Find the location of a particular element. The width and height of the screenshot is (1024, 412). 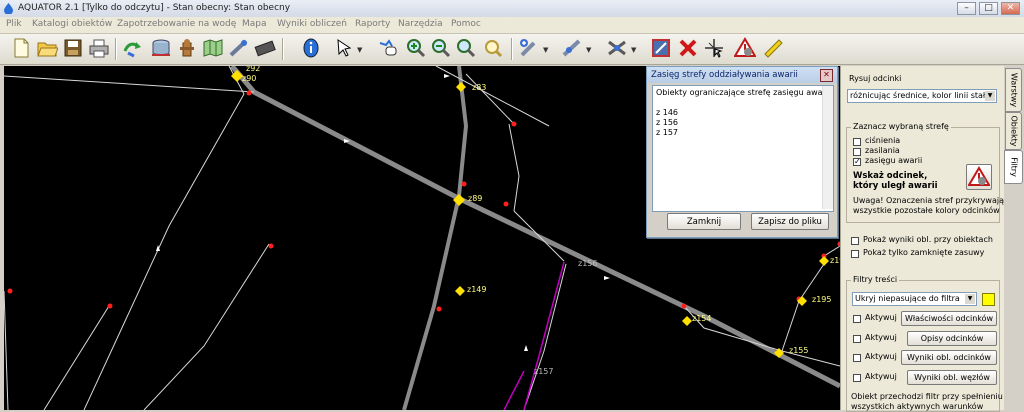

show-results-checkbox is located at coordinates (855, 241).